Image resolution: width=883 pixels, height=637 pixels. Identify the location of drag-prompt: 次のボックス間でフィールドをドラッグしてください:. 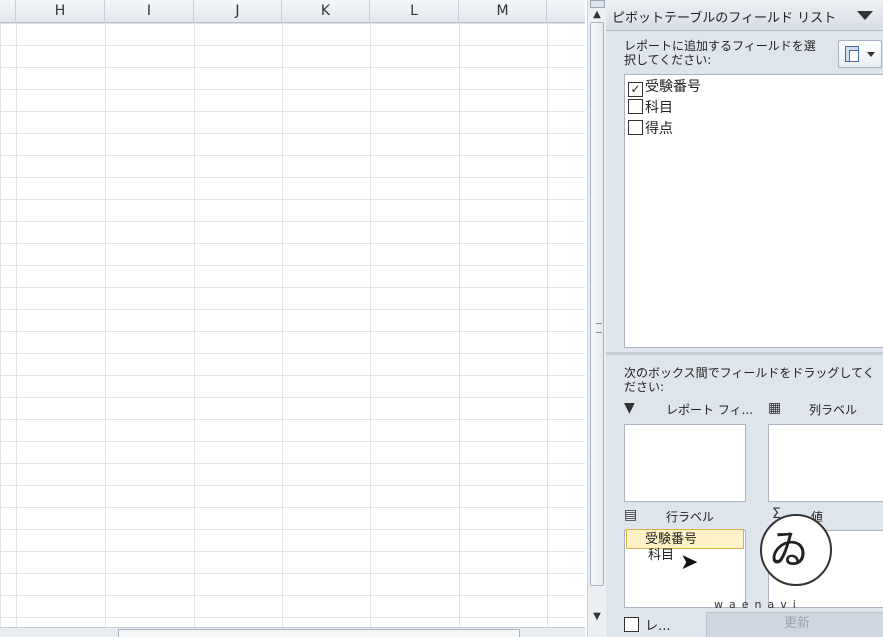
(749, 380).